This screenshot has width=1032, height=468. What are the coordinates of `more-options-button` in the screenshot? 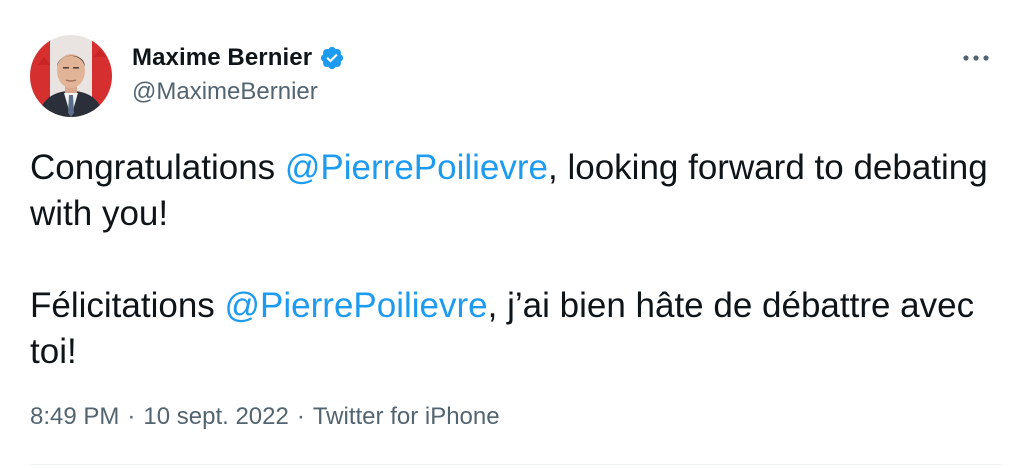 It's located at (976, 58).